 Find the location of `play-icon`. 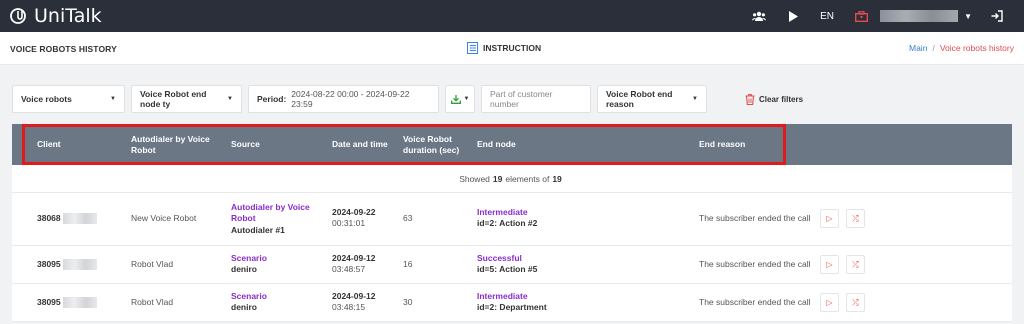

play-icon is located at coordinates (793, 16).